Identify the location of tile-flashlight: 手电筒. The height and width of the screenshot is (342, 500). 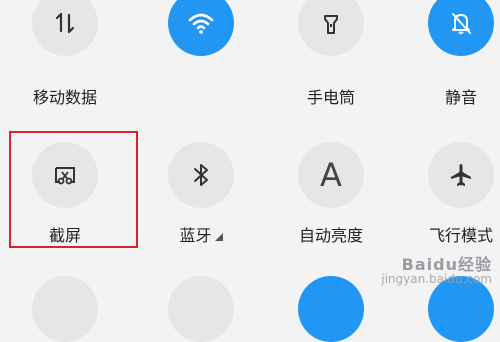
(331, 65).